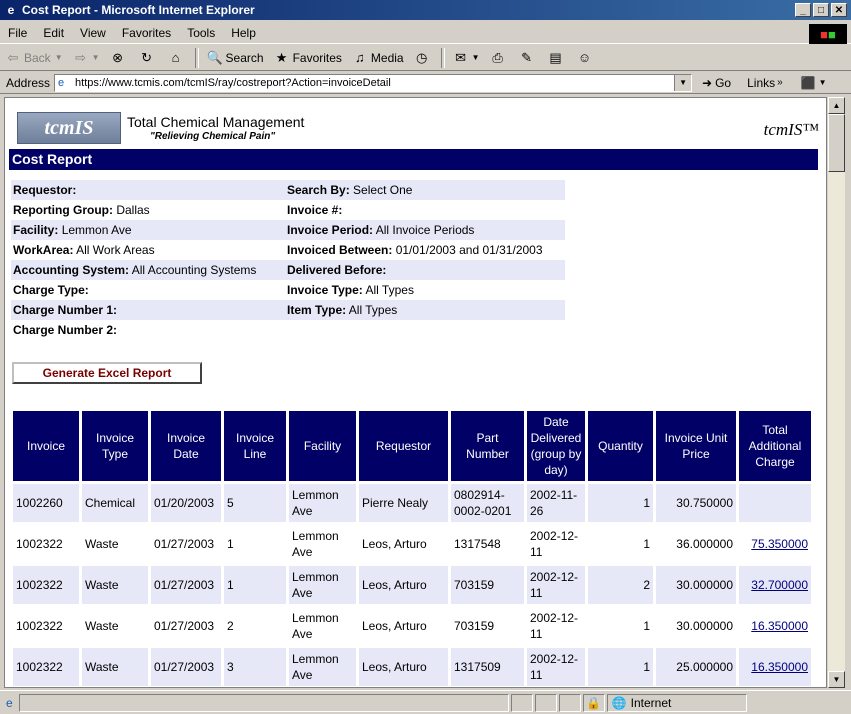  What do you see at coordinates (148, 230) in the screenshot?
I see `criteria-cell: Facility: Lemmon Ave` at bounding box center [148, 230].